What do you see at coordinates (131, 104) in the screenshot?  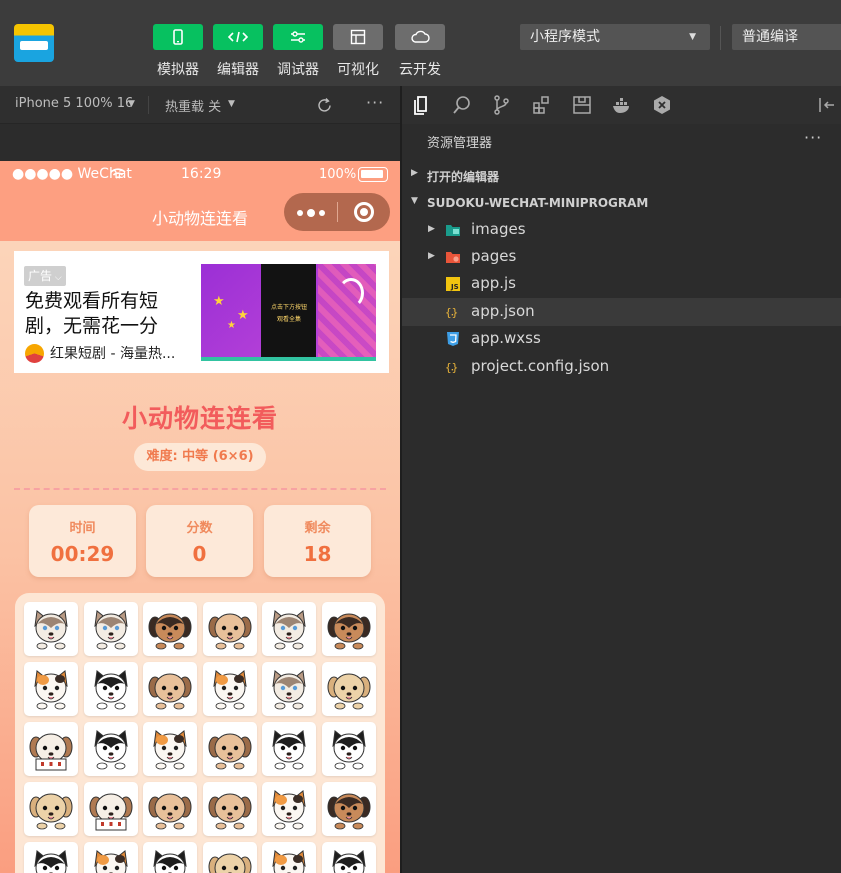 I see `device-caret-icon: ▼` at bounding box center [131, 104].